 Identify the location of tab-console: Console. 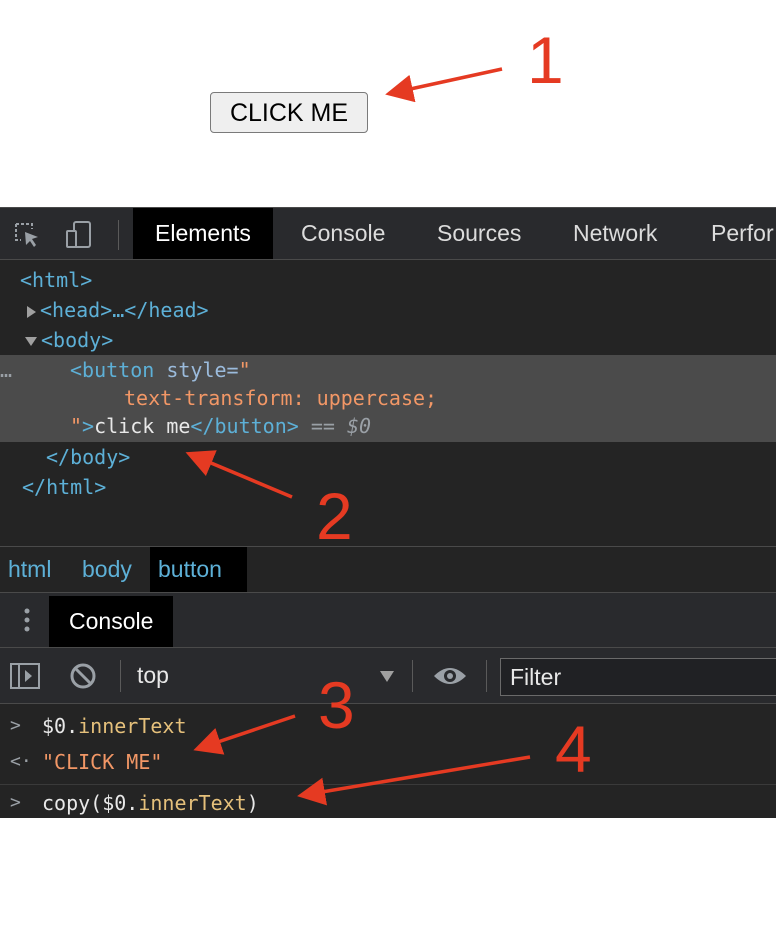
(343, 233).